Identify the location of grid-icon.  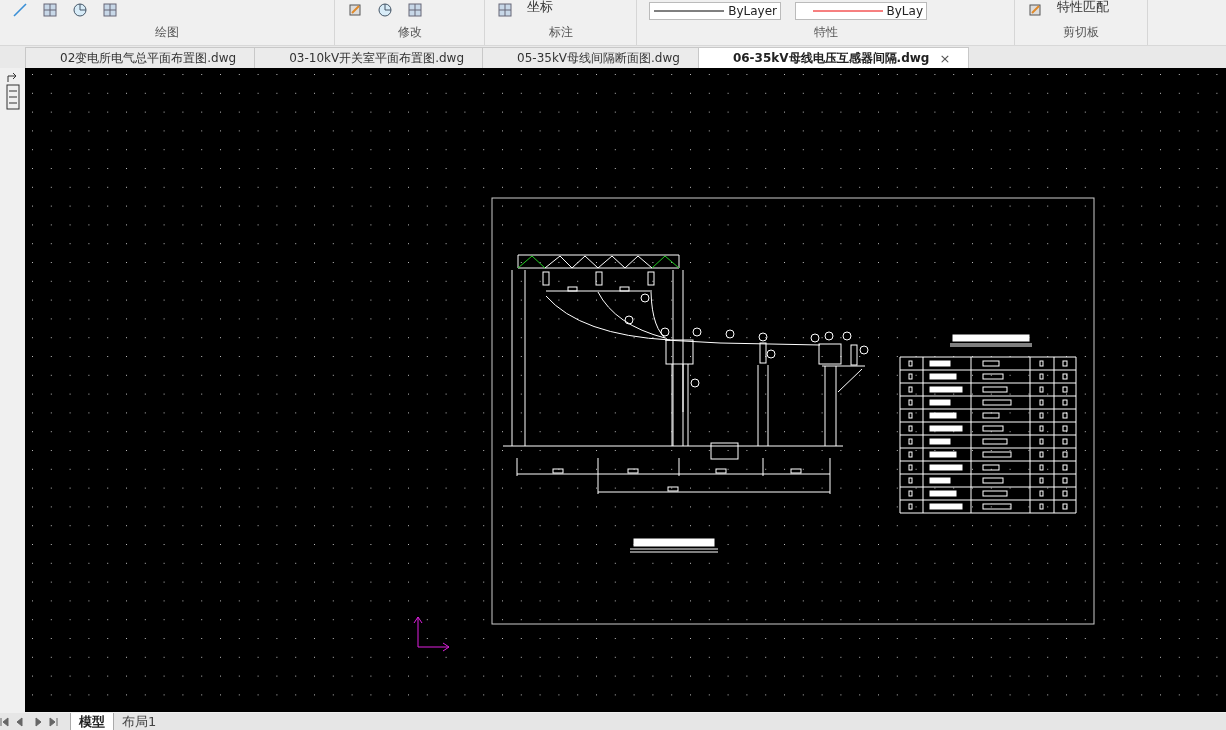
(110, 10).